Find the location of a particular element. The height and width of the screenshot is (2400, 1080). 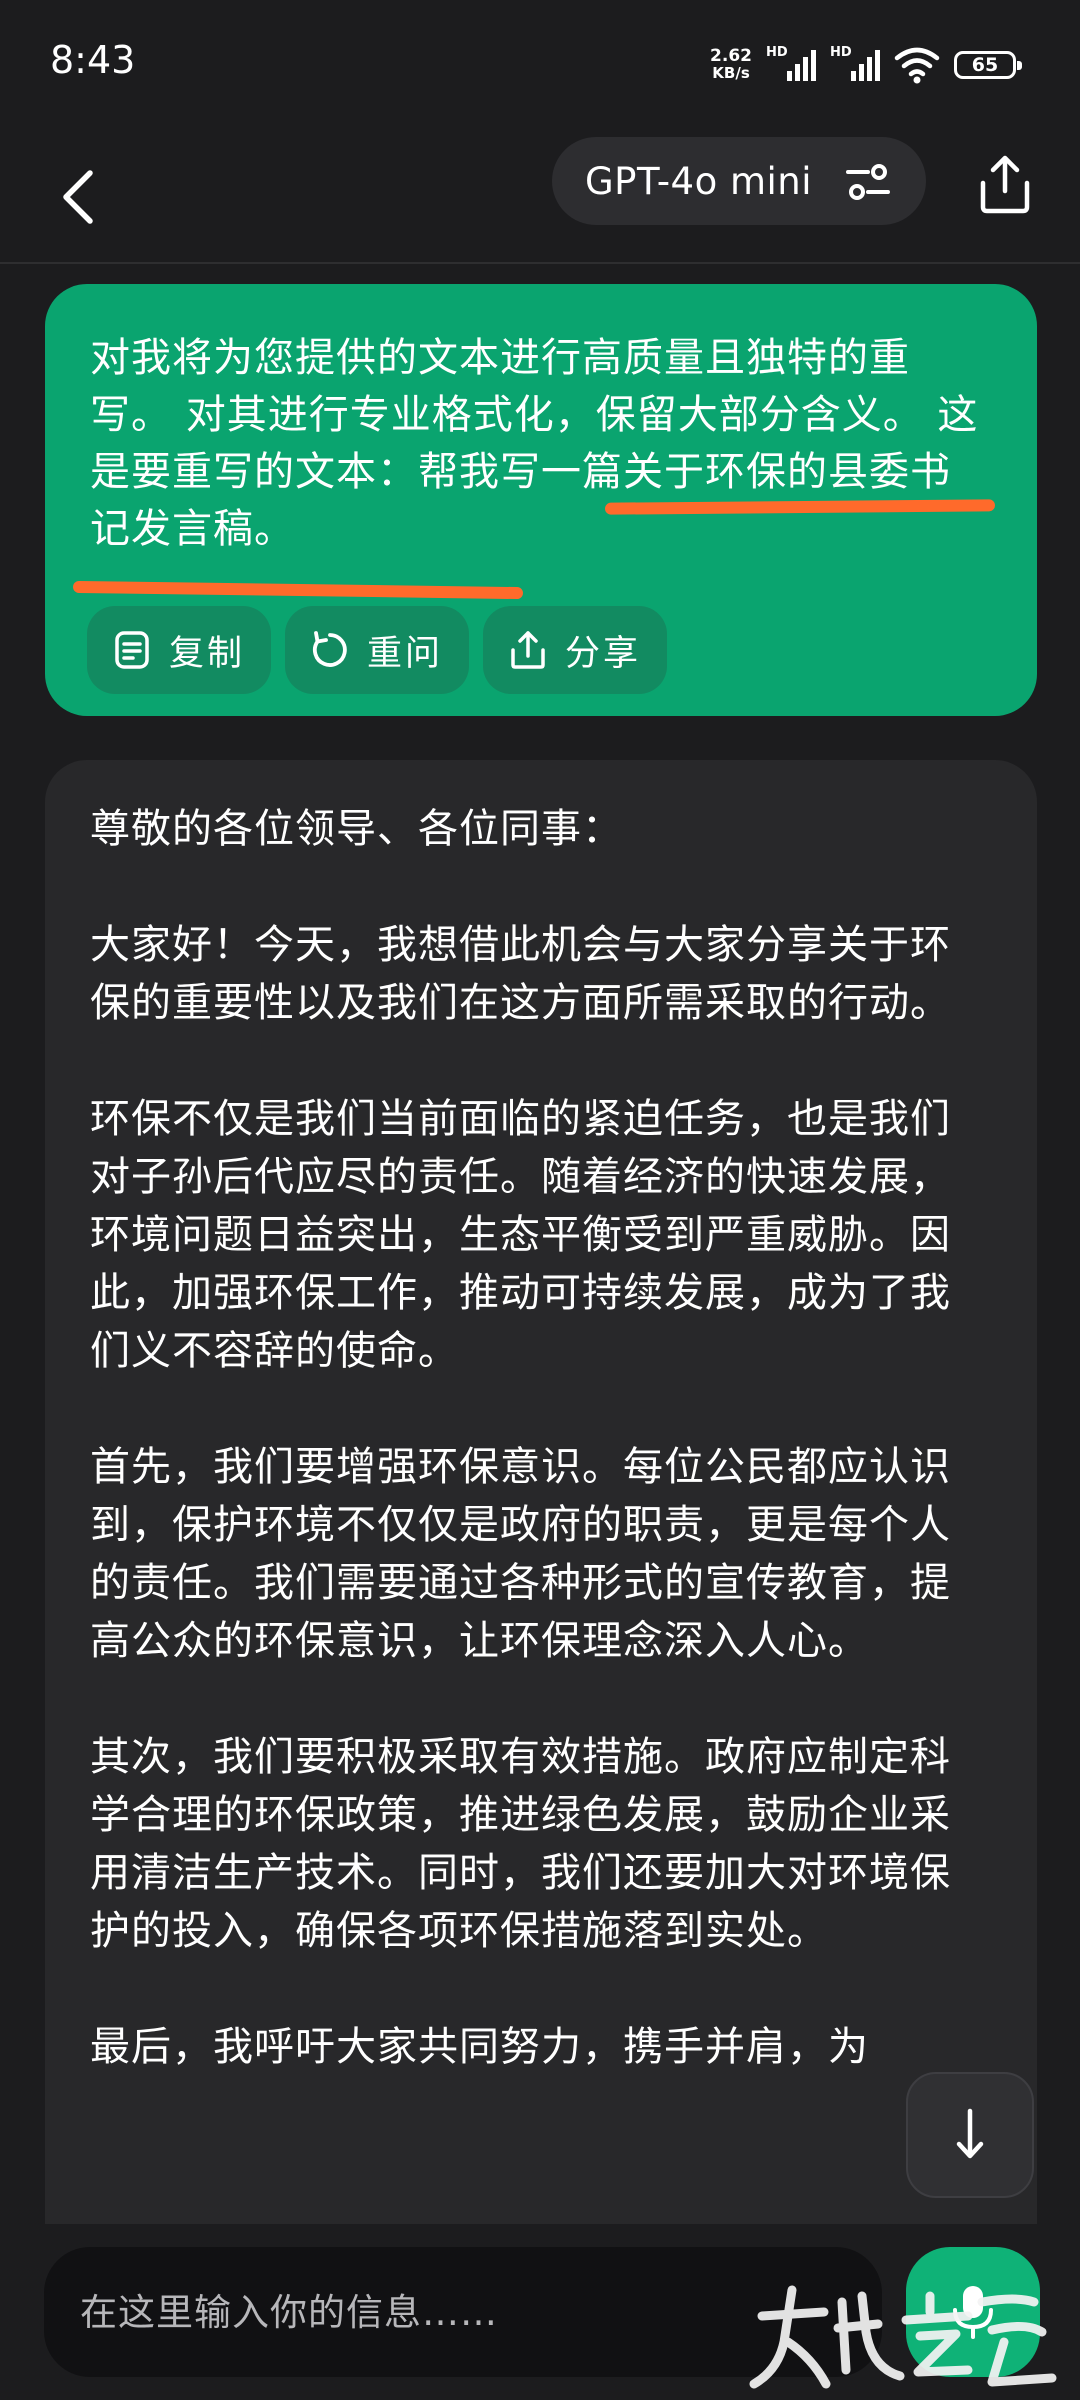

ai-message-paragraph: 尊敬的各位领导、各位同事： is located at coordinates (356, 829).